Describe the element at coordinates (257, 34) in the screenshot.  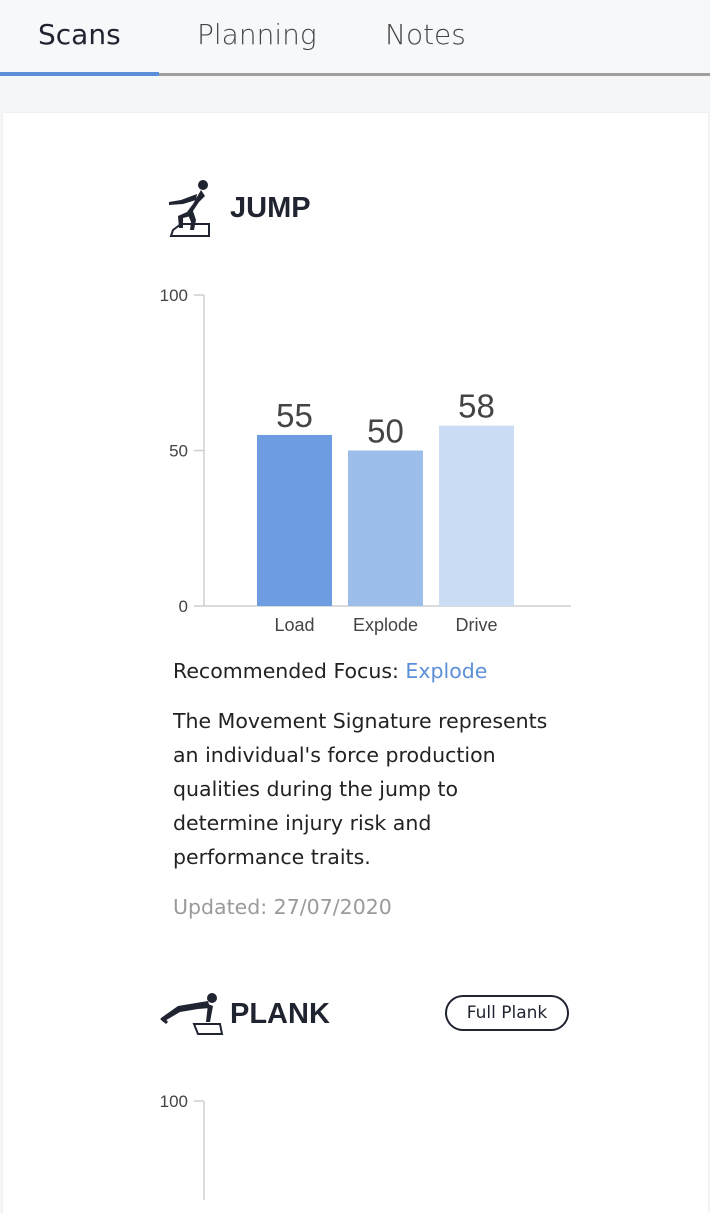
I see `tab-planning: Planning` at that location.